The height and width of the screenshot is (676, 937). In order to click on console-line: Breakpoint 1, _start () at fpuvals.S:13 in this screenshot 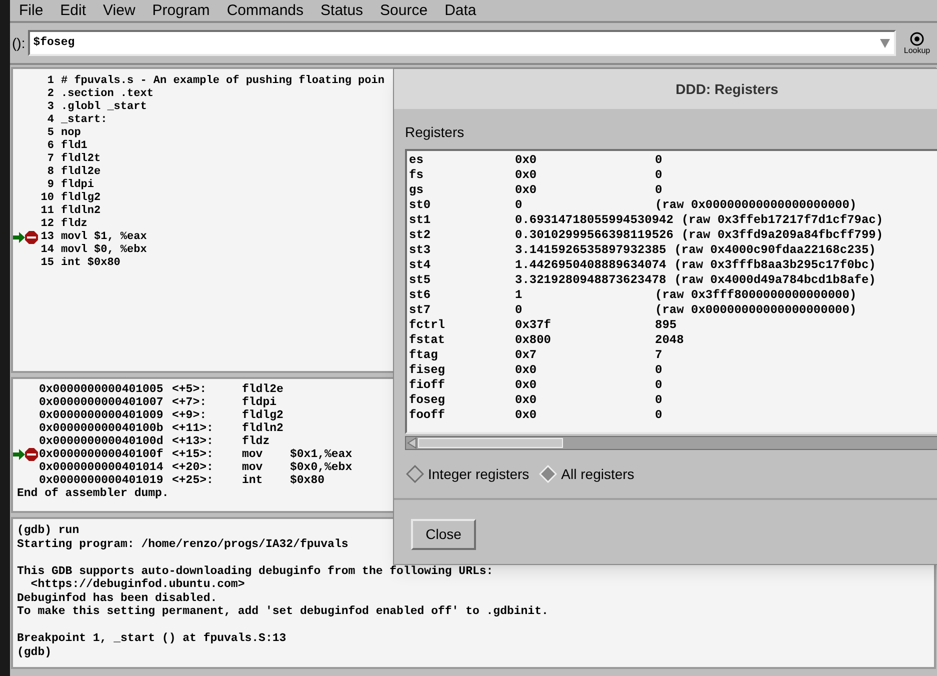, I will do `click(151, 639)`.